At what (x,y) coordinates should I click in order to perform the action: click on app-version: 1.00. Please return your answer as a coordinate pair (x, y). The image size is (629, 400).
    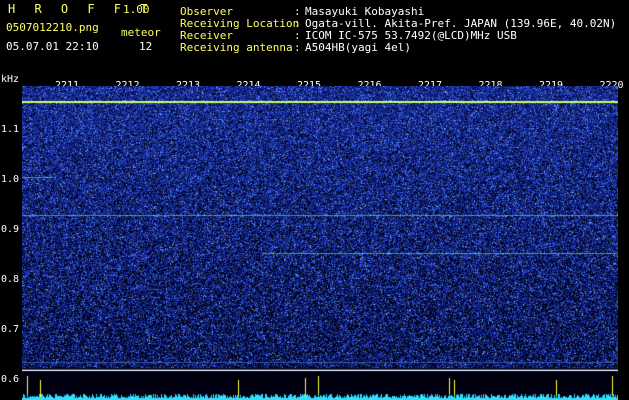
    Looking at the image, I should click on (136, 9).